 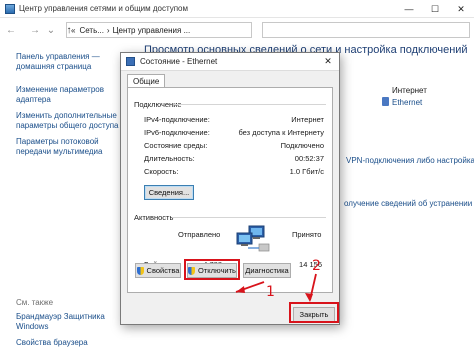 I want to click on arrow-2-head, so click(x=309, y=297).